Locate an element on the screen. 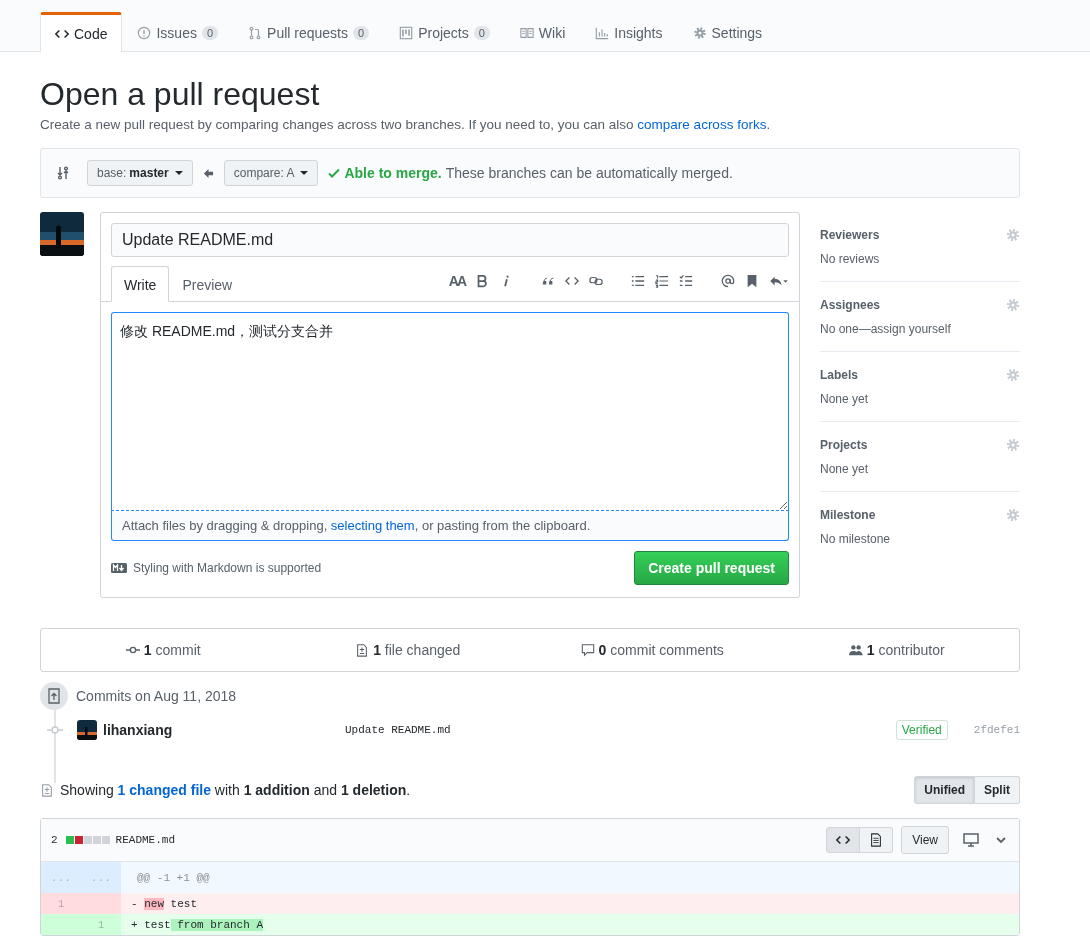 This screenshot has width=1090, height=951. hunk-header: @@ -1 +1 @@ is located at coordinates (173, 877).